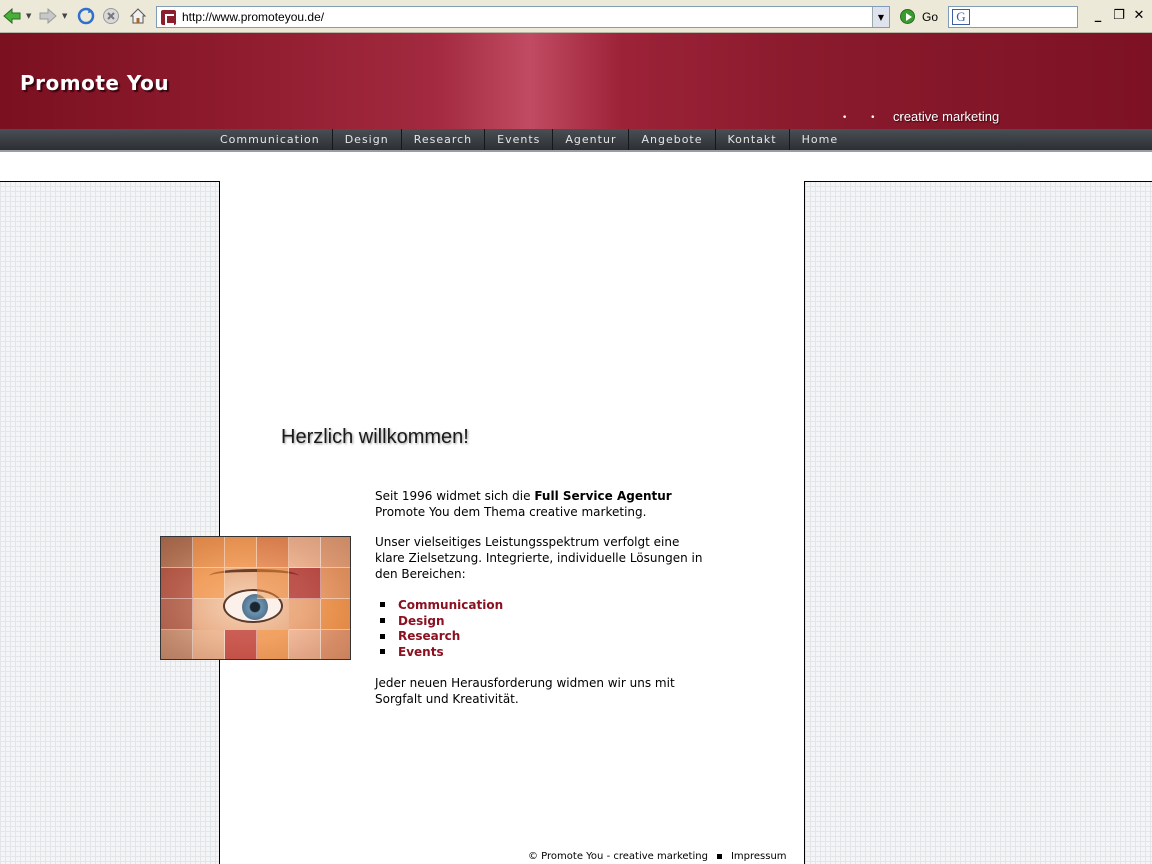 Image resolution: width=1152 pixels, height=864 pixels. What do you see at coordinates (946, 116) in the screenshot?
I see `site-tagline: creative marketing` at bounding box center [946, 116].